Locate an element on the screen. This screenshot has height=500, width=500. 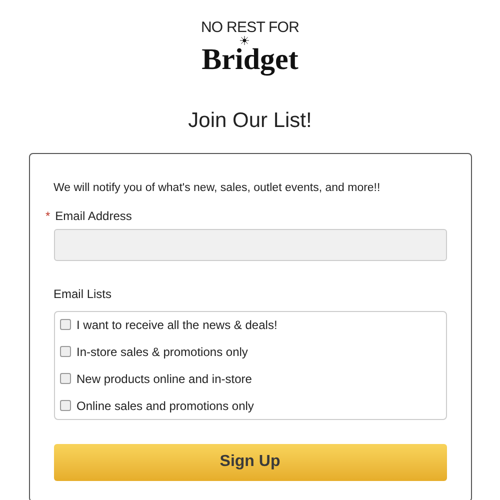
email-field is located at coordinates (250, 244).